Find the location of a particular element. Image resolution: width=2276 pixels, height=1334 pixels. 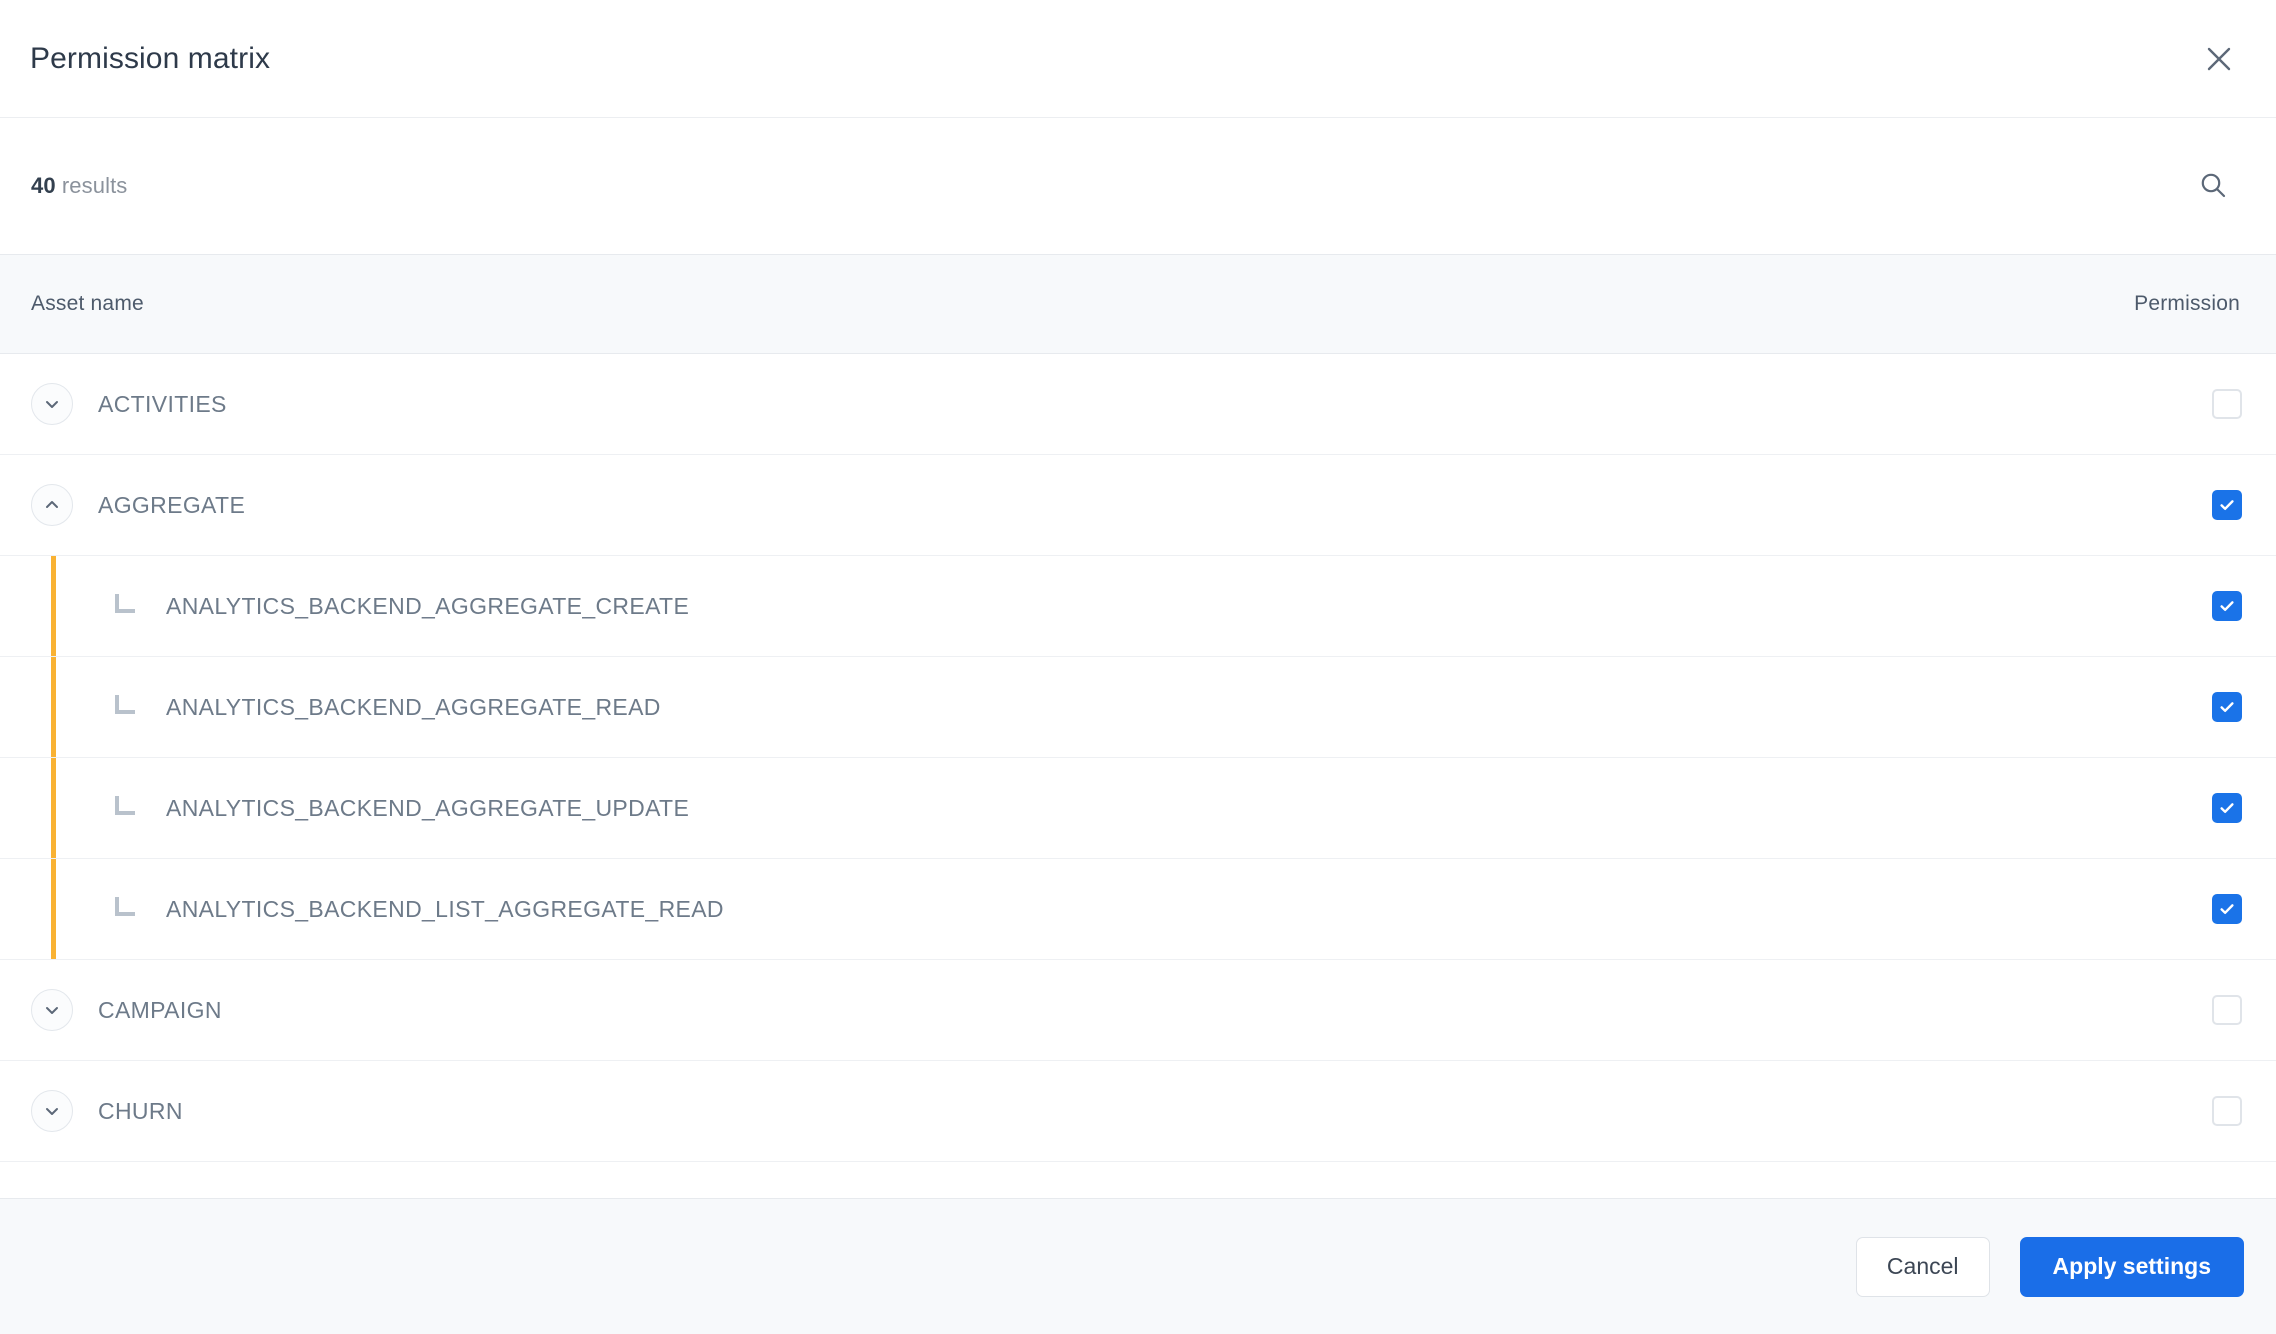

asset-label: ANALYTICS_BACKEND_AGGREGATE_READ is located at coordinates (413, 706).